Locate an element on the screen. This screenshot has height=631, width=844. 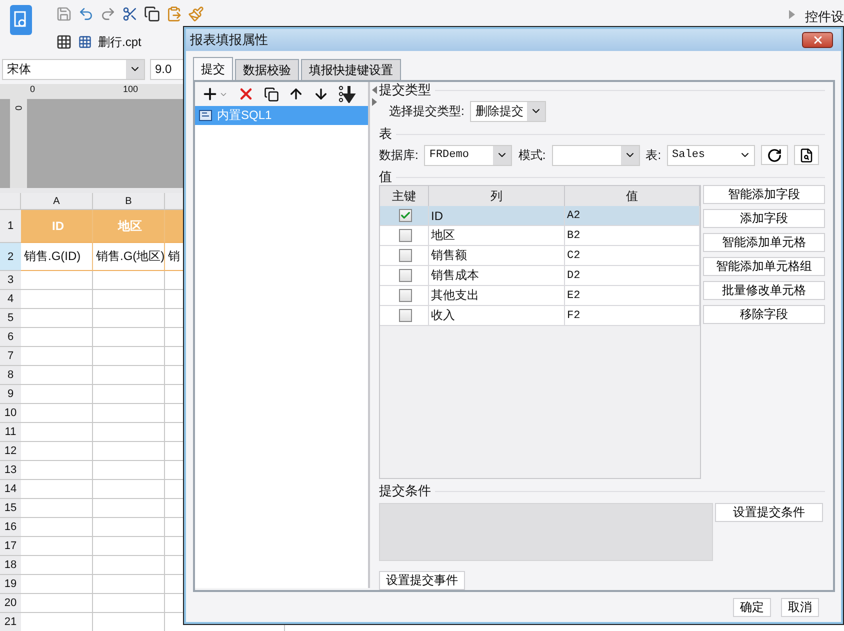
brush-icon is located at coordinates (196, 14).